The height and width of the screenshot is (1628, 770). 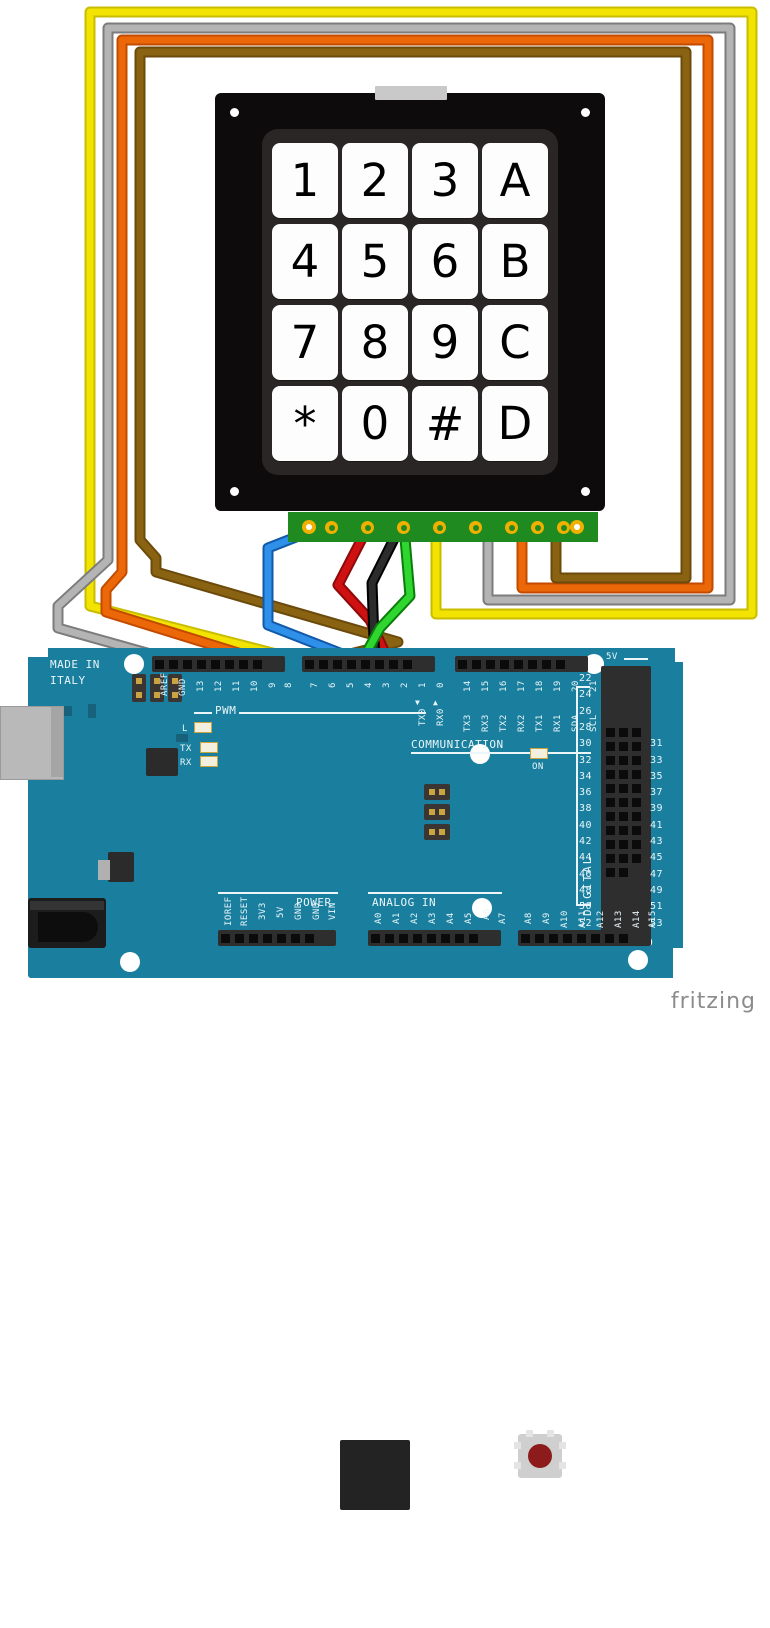 I want to click on keypad-key: 2, so click(x=375, y=180).